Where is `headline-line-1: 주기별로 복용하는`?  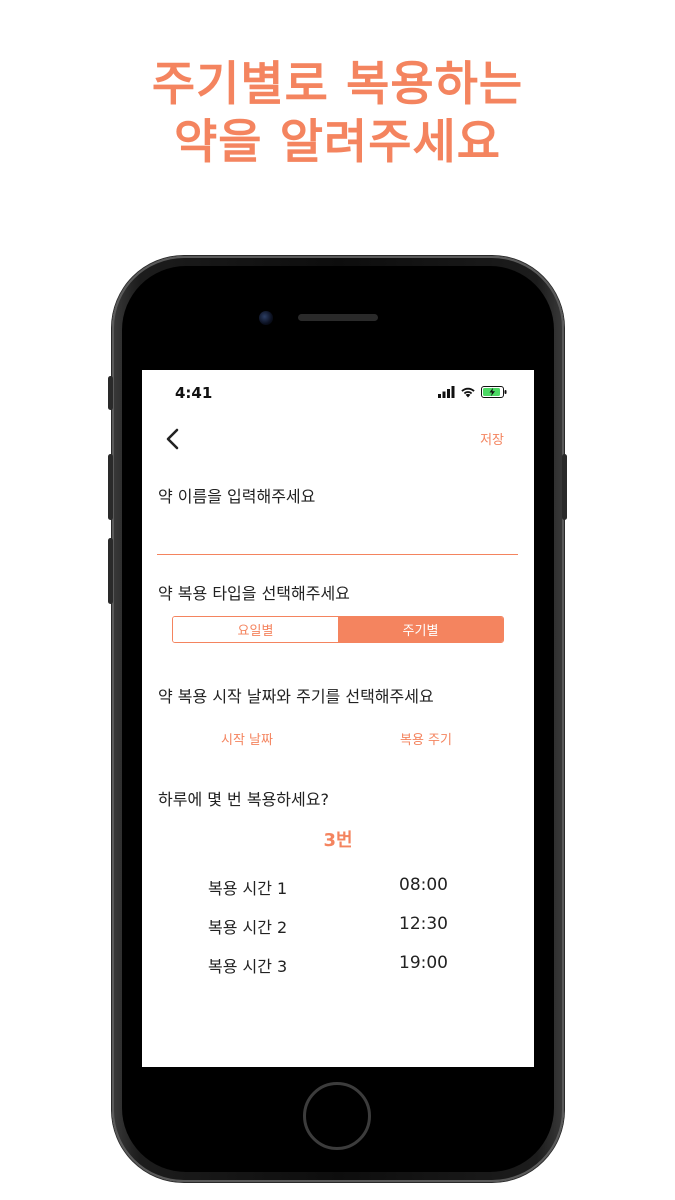 headline-line-1: 주기별로 복용하는 is located at coordinates (337, 84).